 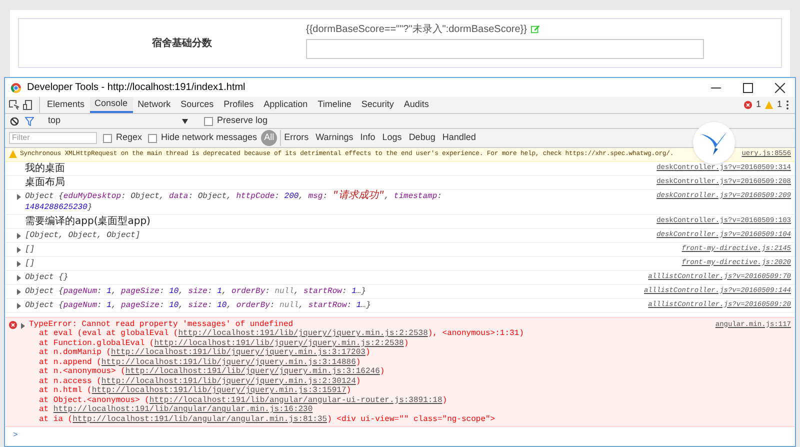 What do you see at coordinates (182, 43) in the screenshot?
I see `field-label: 宿舍基础分数` at bounding box center [182, 43].